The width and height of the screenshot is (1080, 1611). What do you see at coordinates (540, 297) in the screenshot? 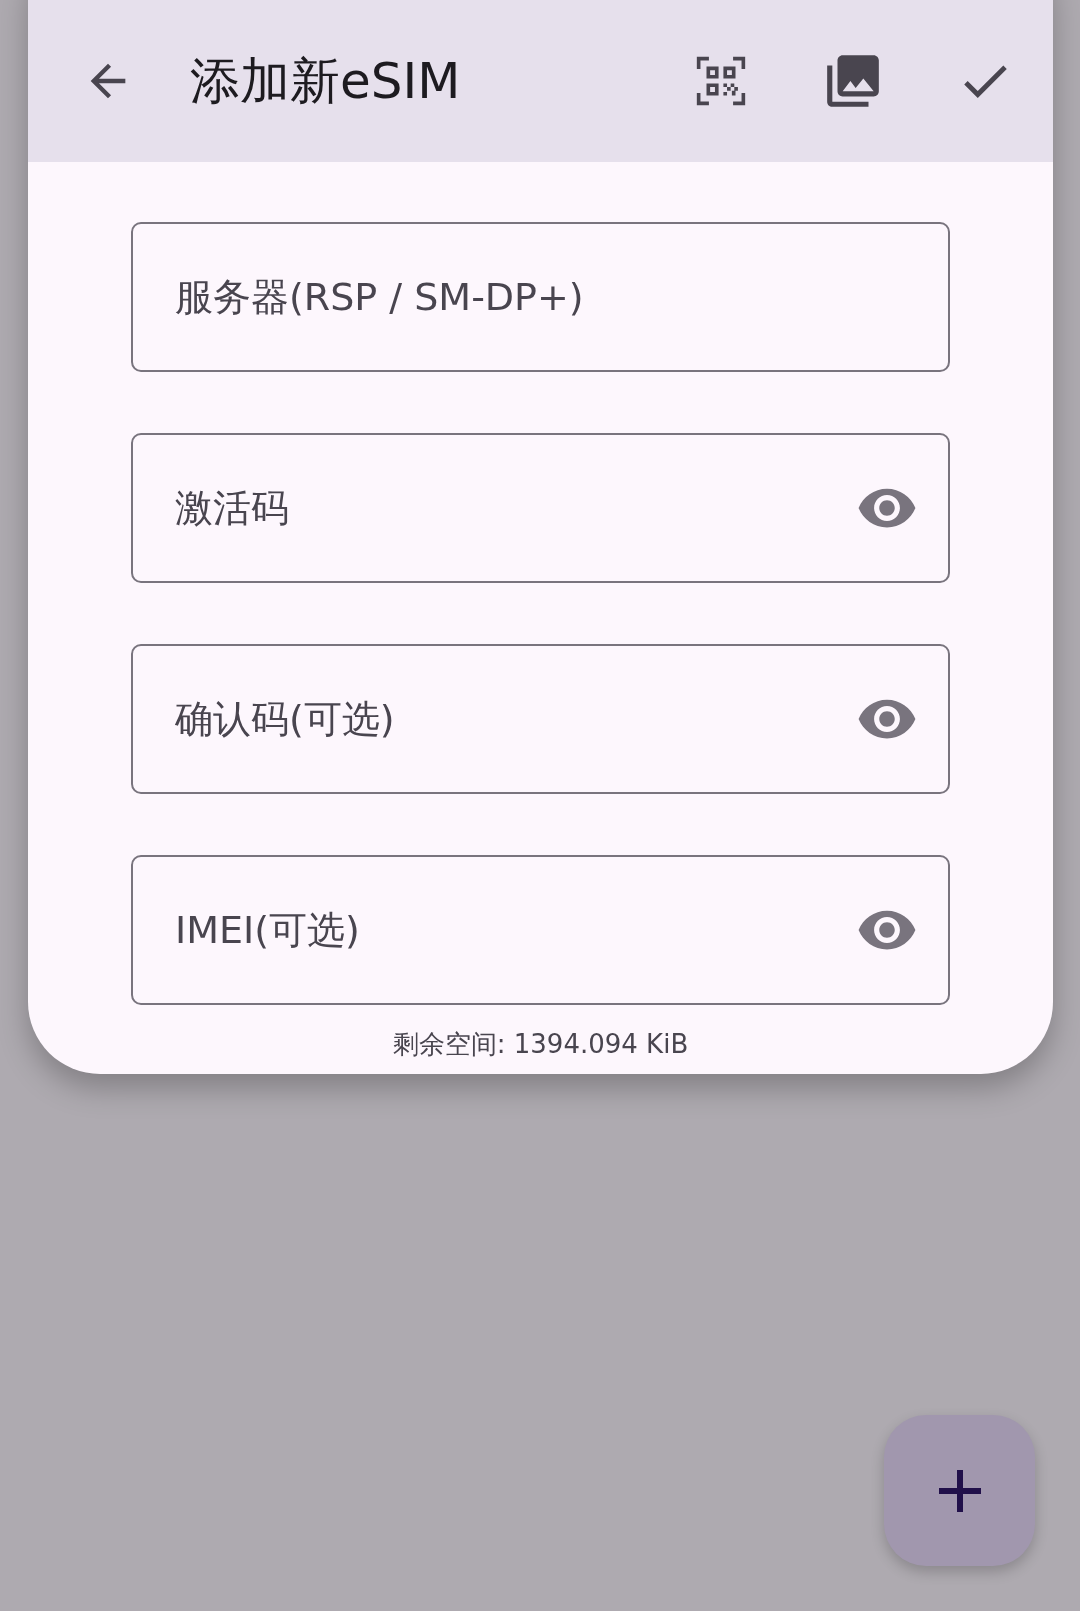
I see `input-field: 服务器(RSP / SM-DP+)` at bounding box center [540, 297].